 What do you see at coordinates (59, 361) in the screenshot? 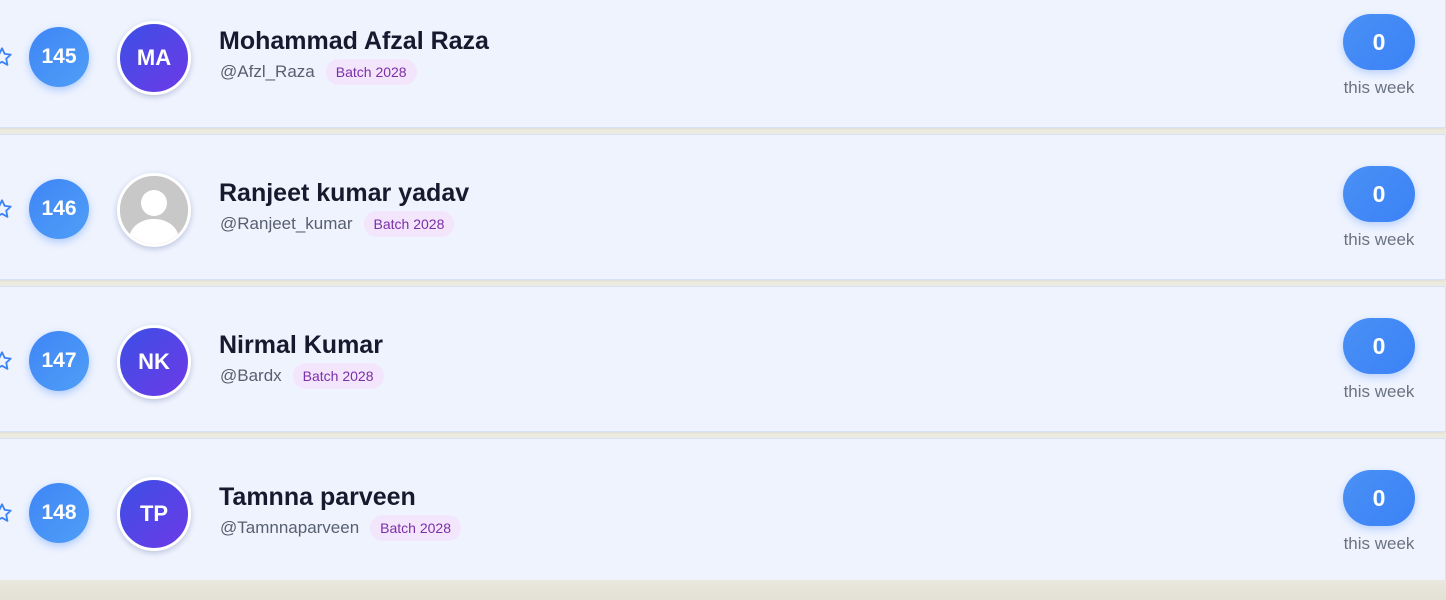
I see `rank-badge: 147` at bounding box center [59, 361].